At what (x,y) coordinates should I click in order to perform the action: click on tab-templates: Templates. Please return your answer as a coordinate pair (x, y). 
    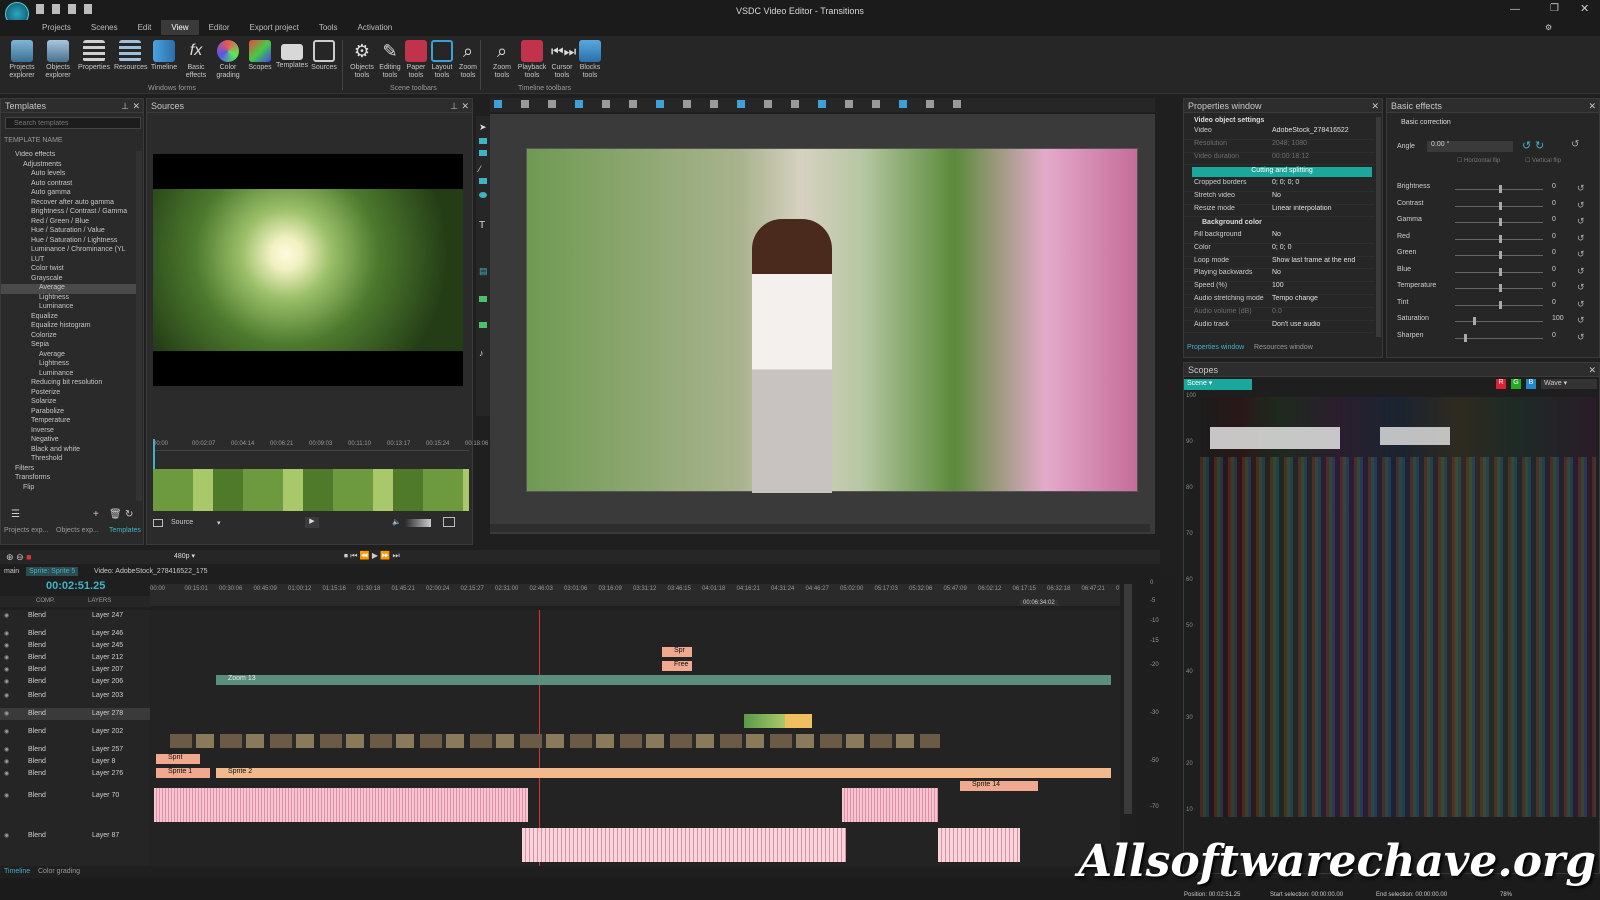
    Looking at the image, I should click on (125, 530).